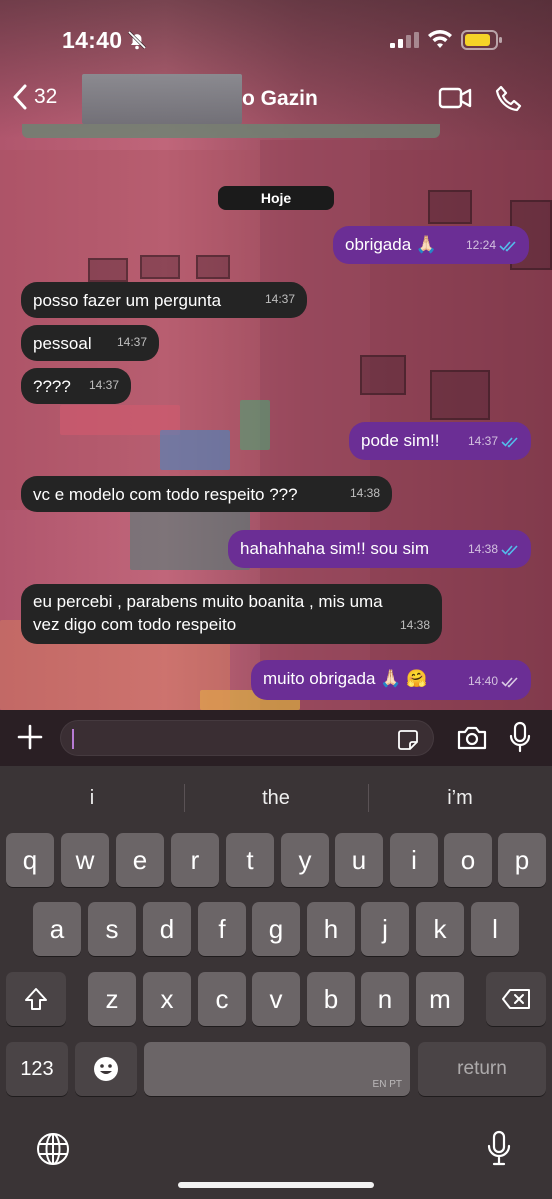 This screenshot has width=552, height=1199. I want to click on key-z: z, so click(112, 999).